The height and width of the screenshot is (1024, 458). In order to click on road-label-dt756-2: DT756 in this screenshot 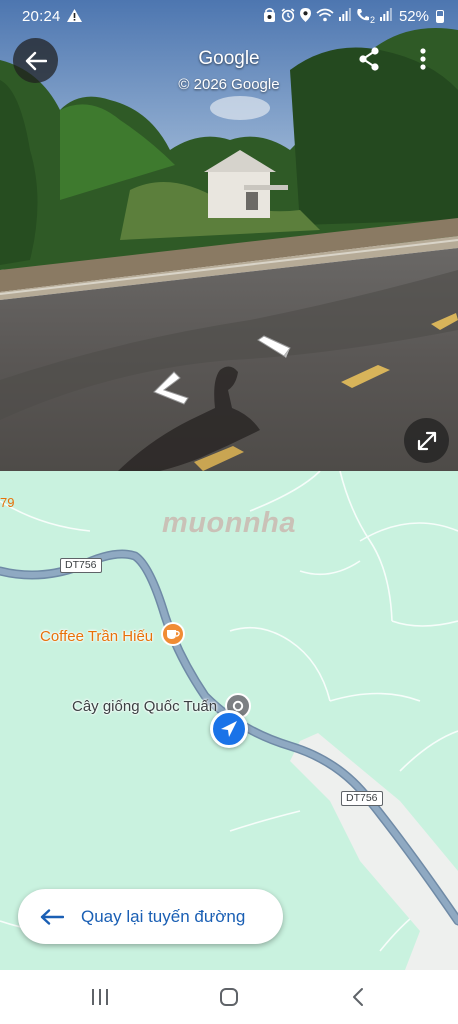, I will do `click(362, 798)`.